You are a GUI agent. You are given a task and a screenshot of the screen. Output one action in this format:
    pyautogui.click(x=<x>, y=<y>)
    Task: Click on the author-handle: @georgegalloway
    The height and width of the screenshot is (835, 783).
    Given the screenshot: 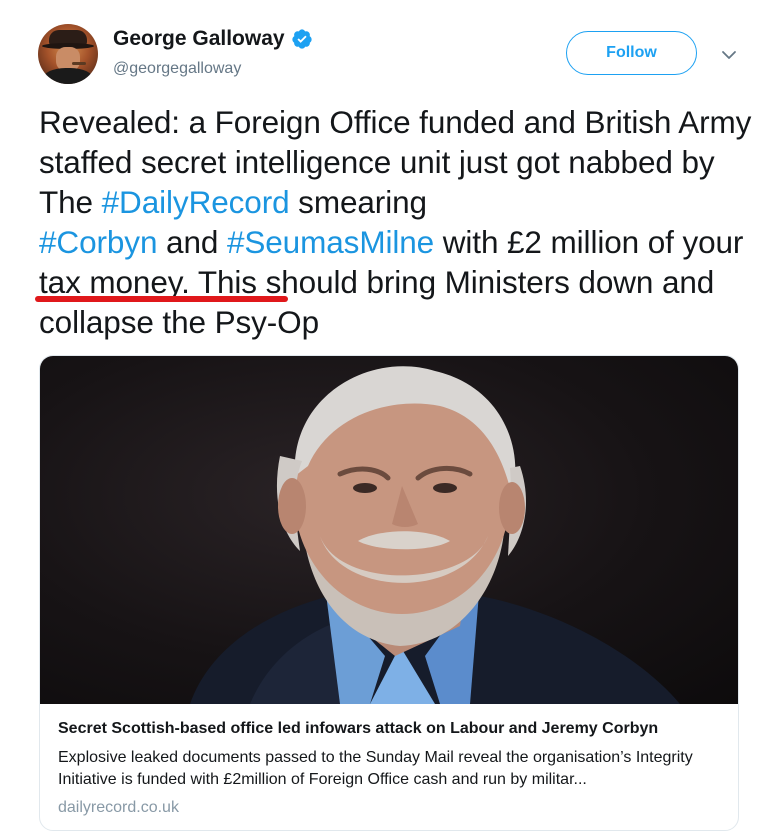 What is the action you would take?
    pyautogui.click(x=177, y=69)
    